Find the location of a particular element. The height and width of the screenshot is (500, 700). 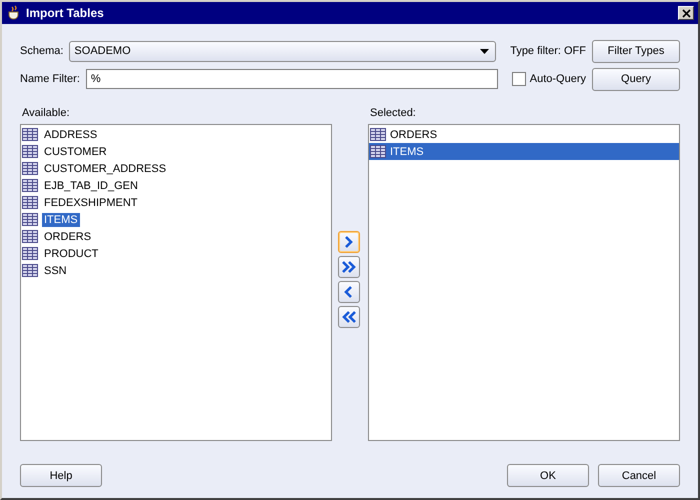

table-item: SSN is located at coordinates (55, 271).